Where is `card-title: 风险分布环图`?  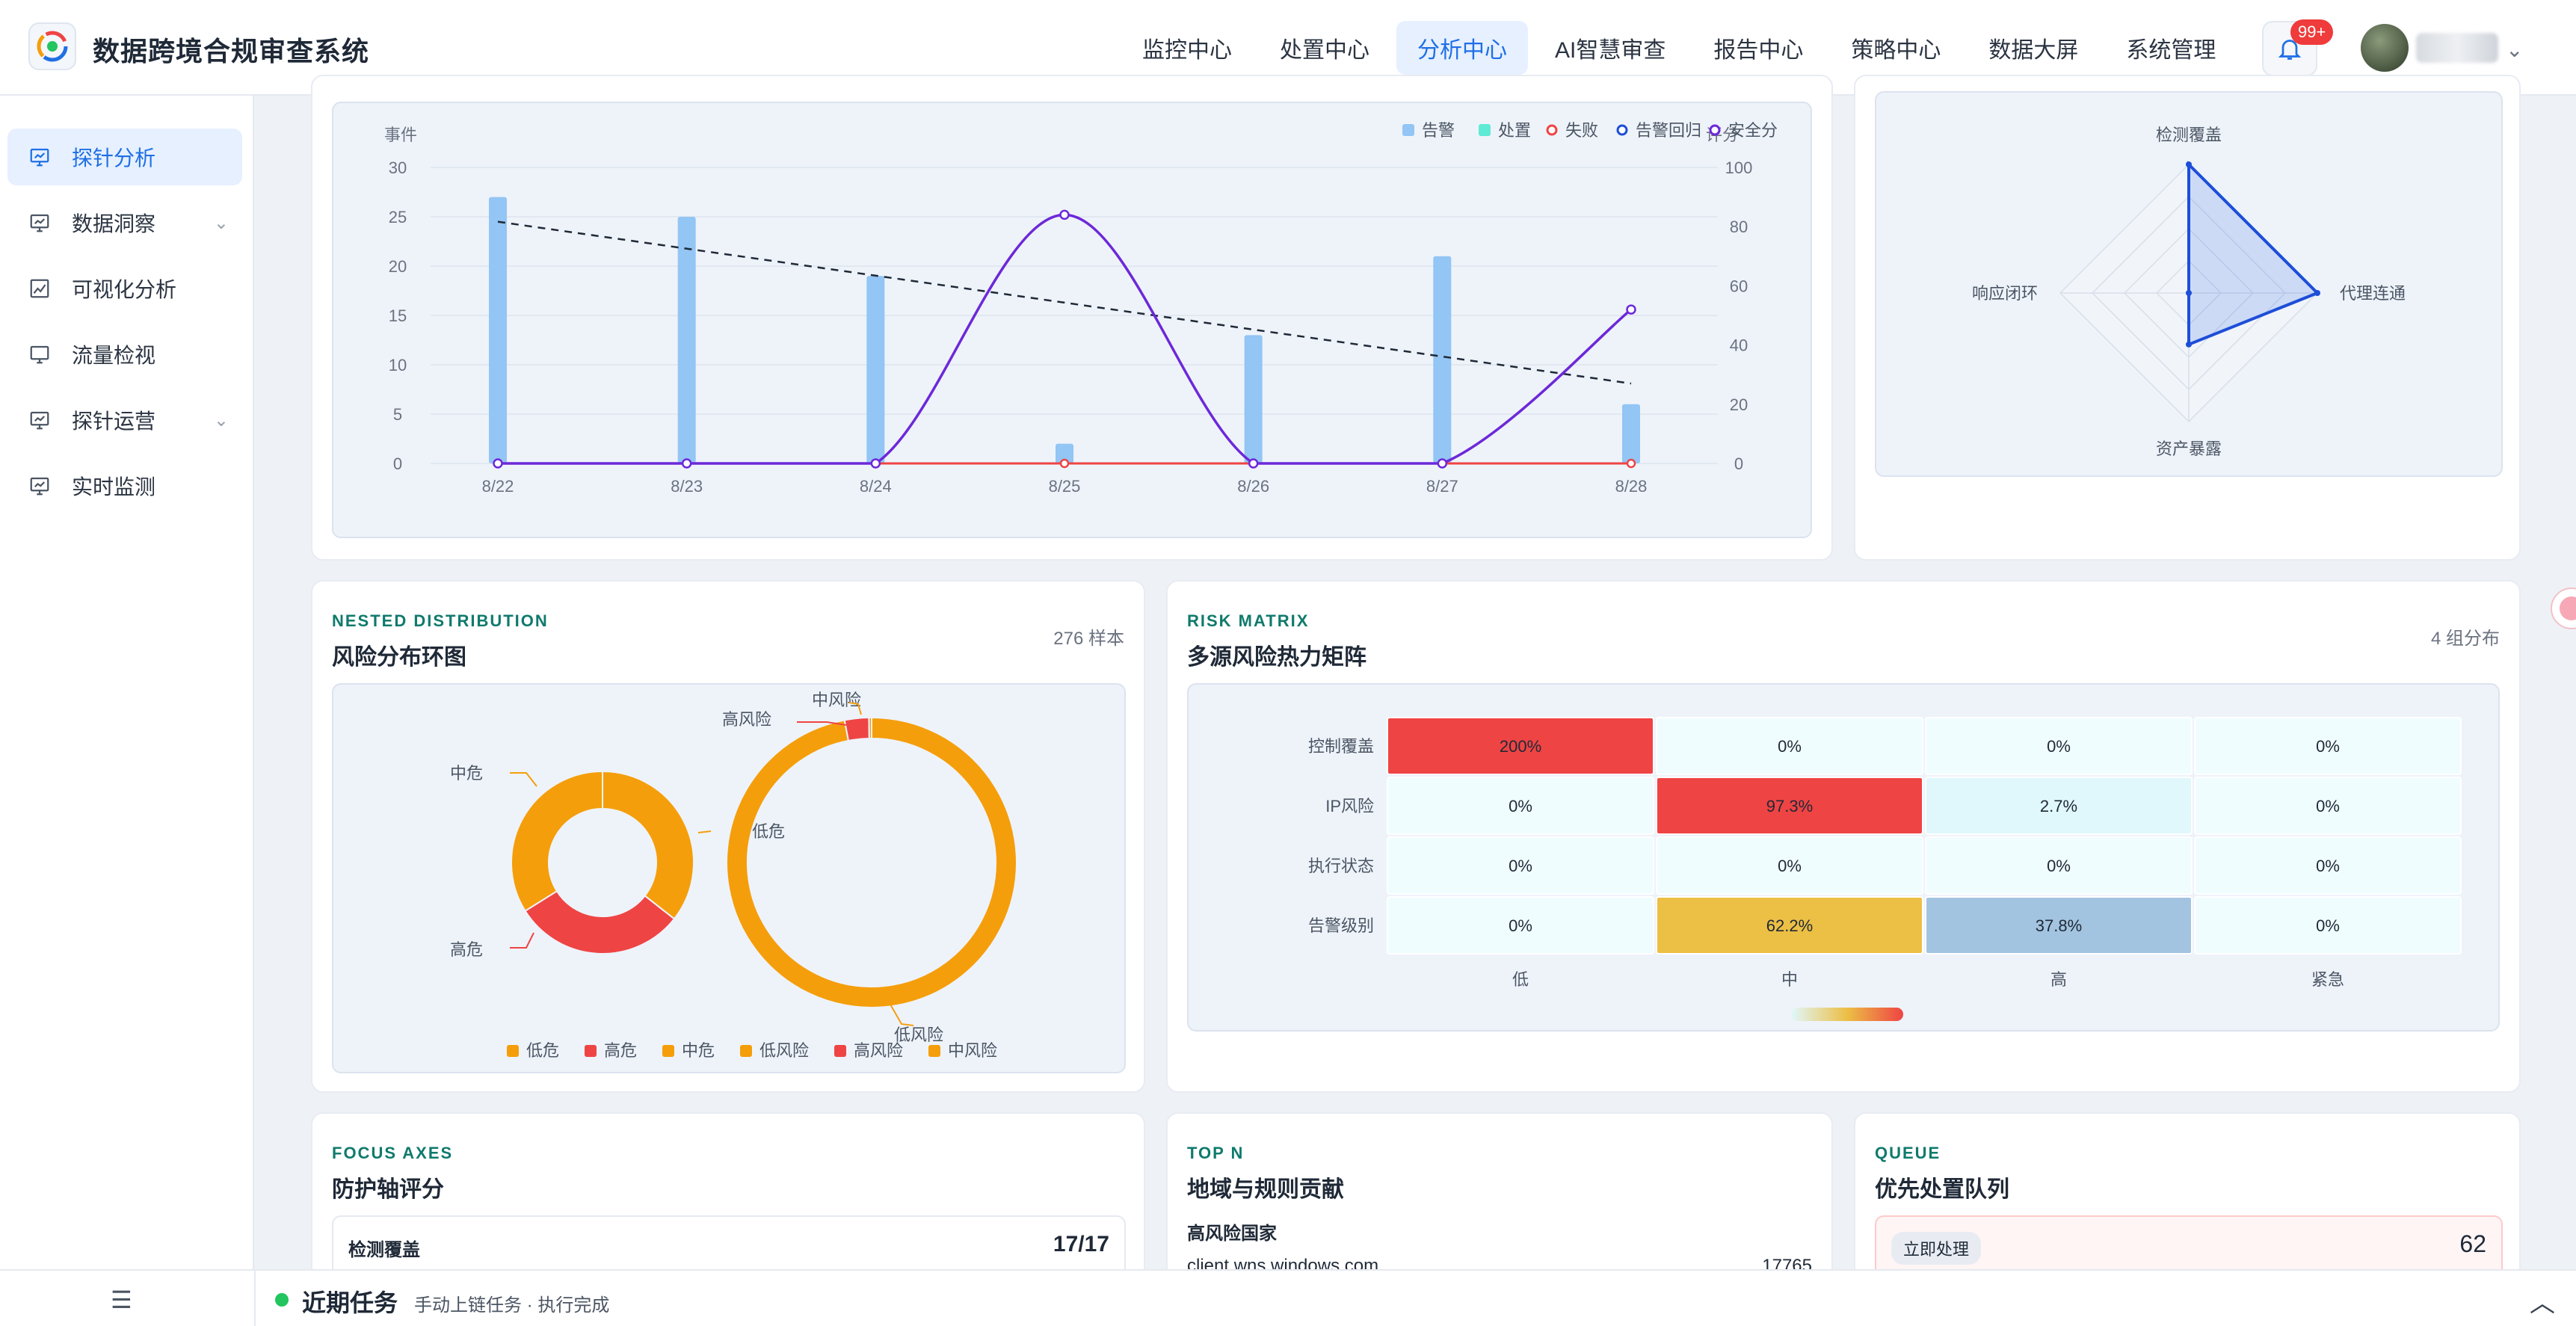 card-title: 风险分布环图 is located at coordinates (399, 657).